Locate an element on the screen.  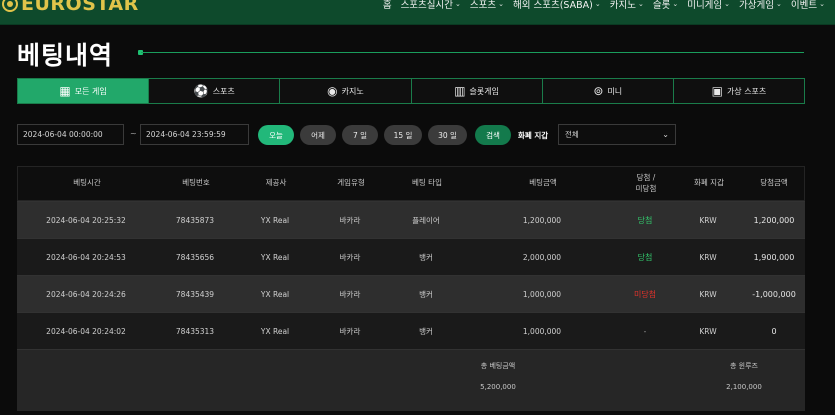
nav-label: 이벤트 is located at coordinates (804, 5).